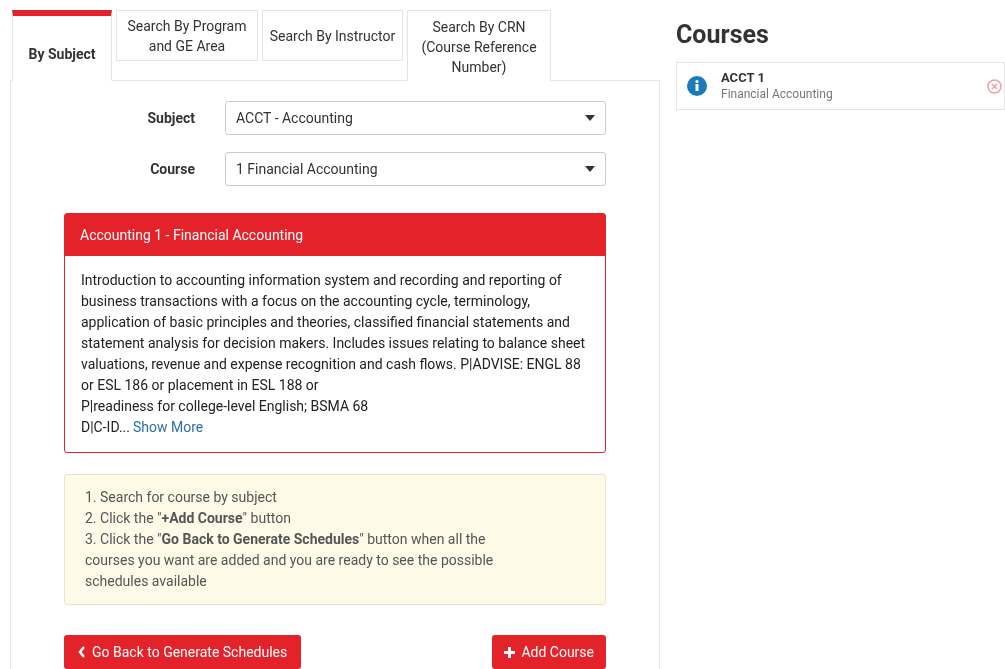 The width and height of the screenshot is (1005, 669). What do you see at coordinates (181, 497) in the screenshot?
I see `instruction-text: 1. Search for course by subject` at bounding box center [181, 497].